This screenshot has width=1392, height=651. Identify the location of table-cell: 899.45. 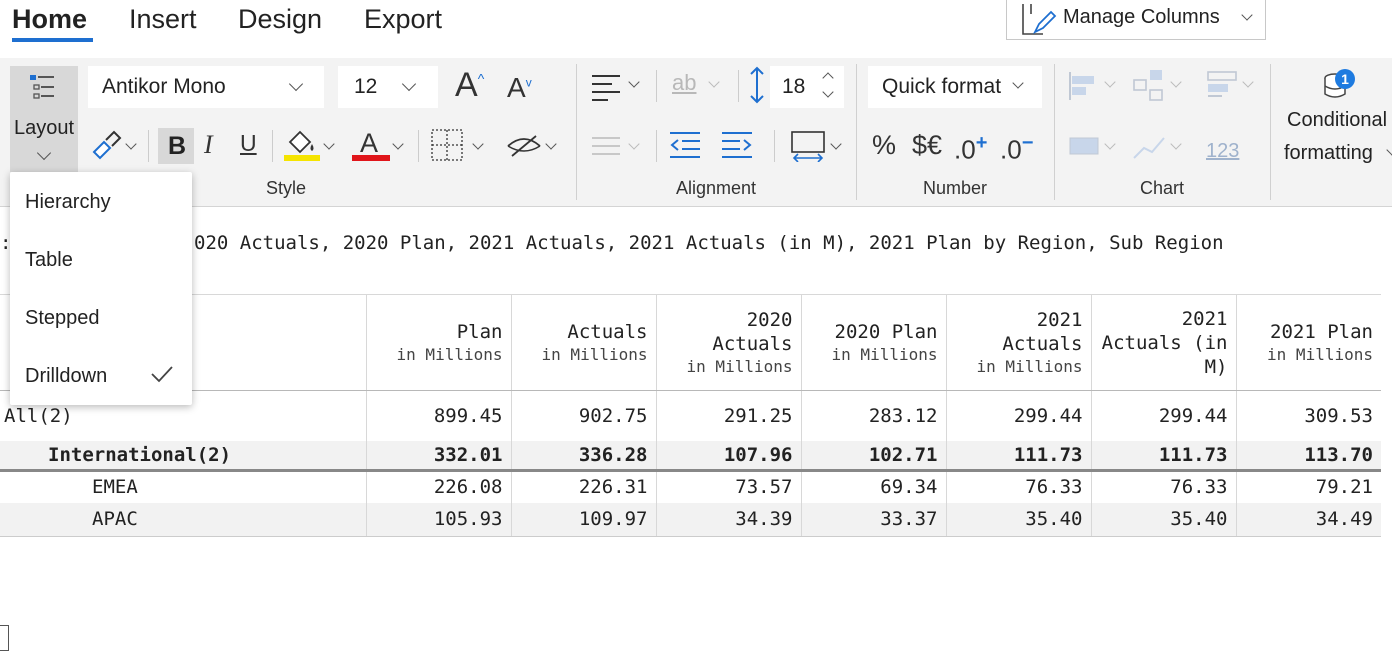
(438, 415).